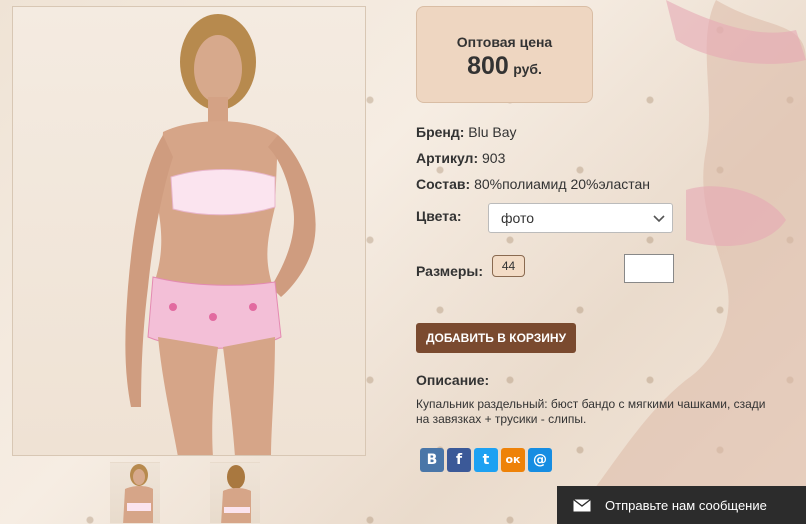 This screenshot has height=524, width=806. I want to click on price-box: Оптовая цена 800 руб., so click(504, 54).